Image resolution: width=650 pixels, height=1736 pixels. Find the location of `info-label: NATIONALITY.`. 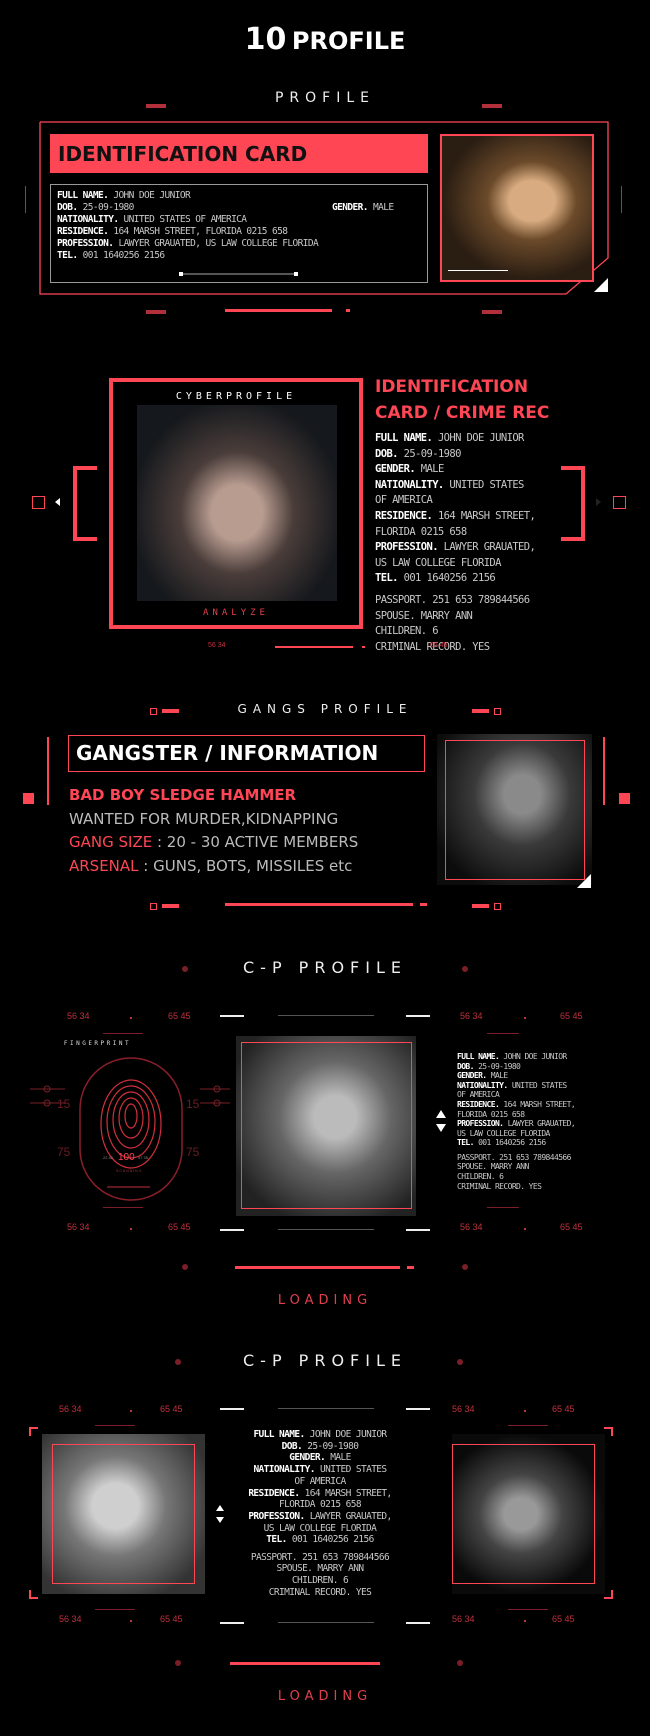

info-label: NATIONALITY. is located at coordinates (88, 219).